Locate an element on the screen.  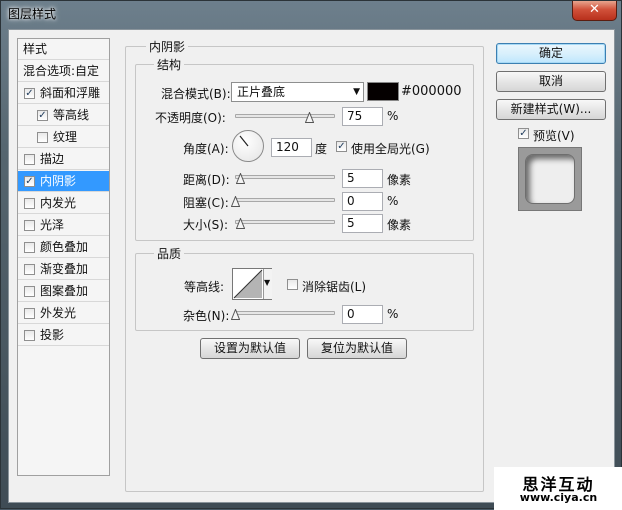
noise-input: 0 is located at coordinates (362, 314).